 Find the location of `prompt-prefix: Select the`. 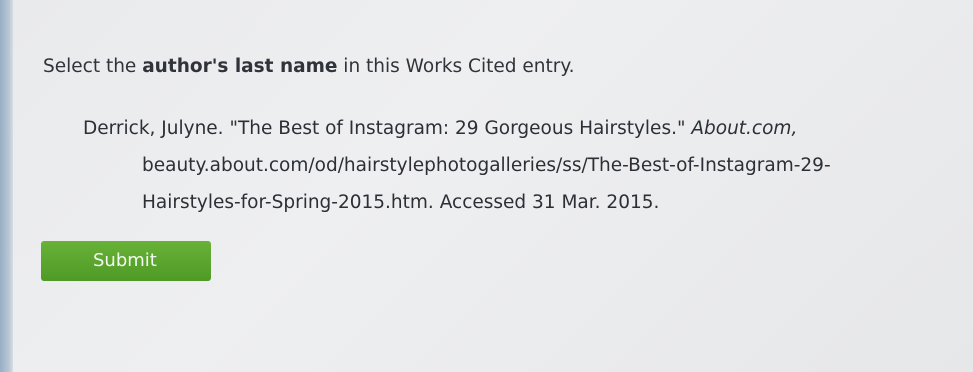

prompt-prefix: Select the is located at coordinates (93, 66).